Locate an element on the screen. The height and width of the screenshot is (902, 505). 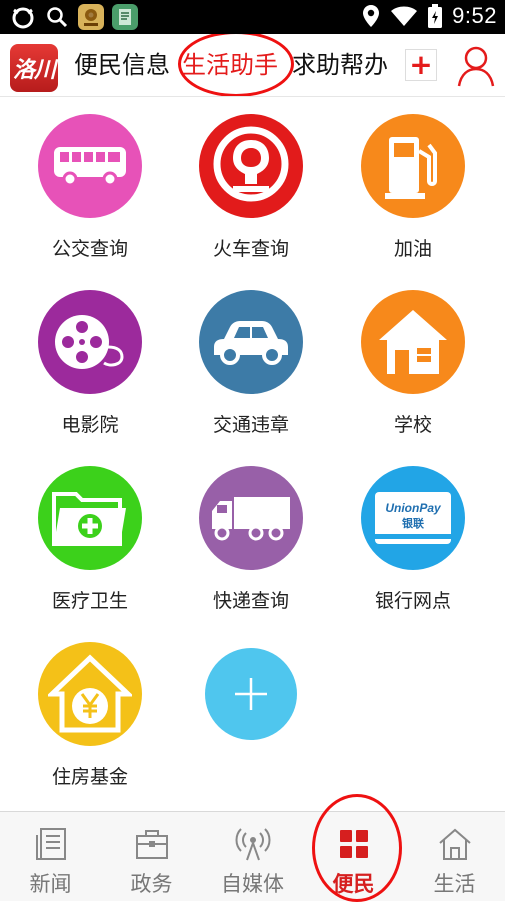
tab-life-assistant: 生活助手 is located at coordinates (230, 65).